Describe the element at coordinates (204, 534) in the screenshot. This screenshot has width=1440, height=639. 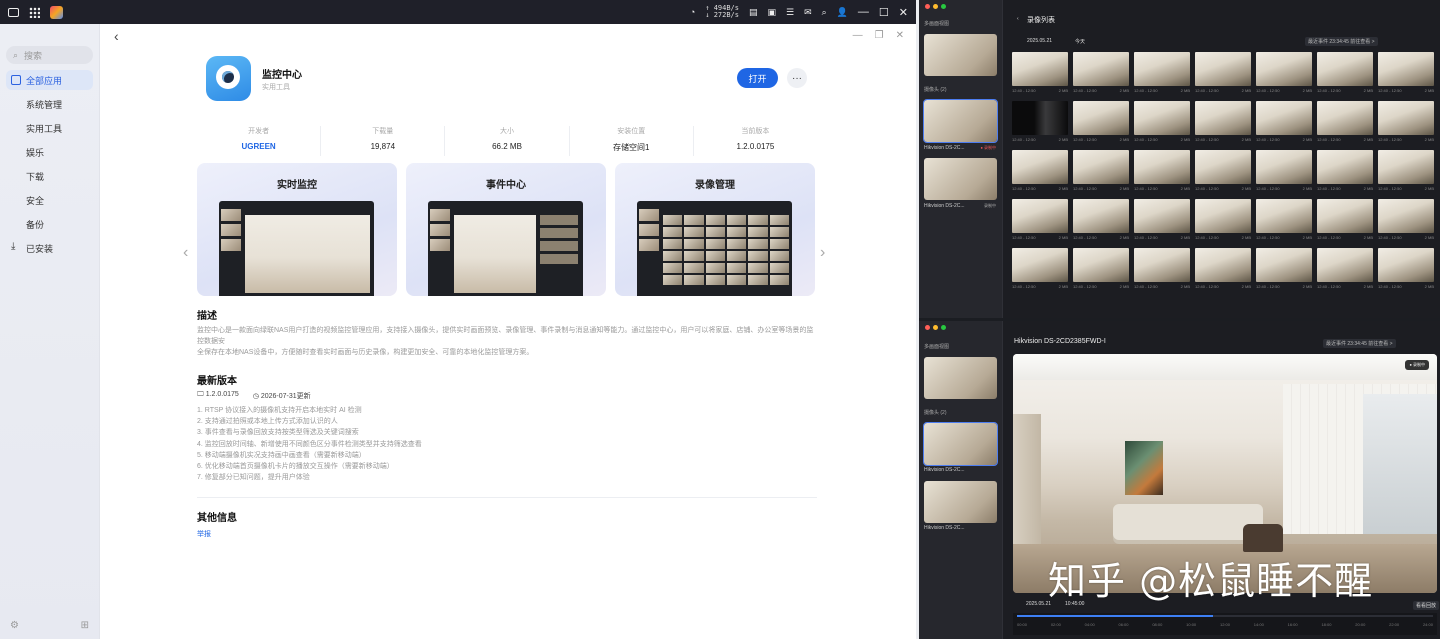
I see `report-link: 举报` at that location.